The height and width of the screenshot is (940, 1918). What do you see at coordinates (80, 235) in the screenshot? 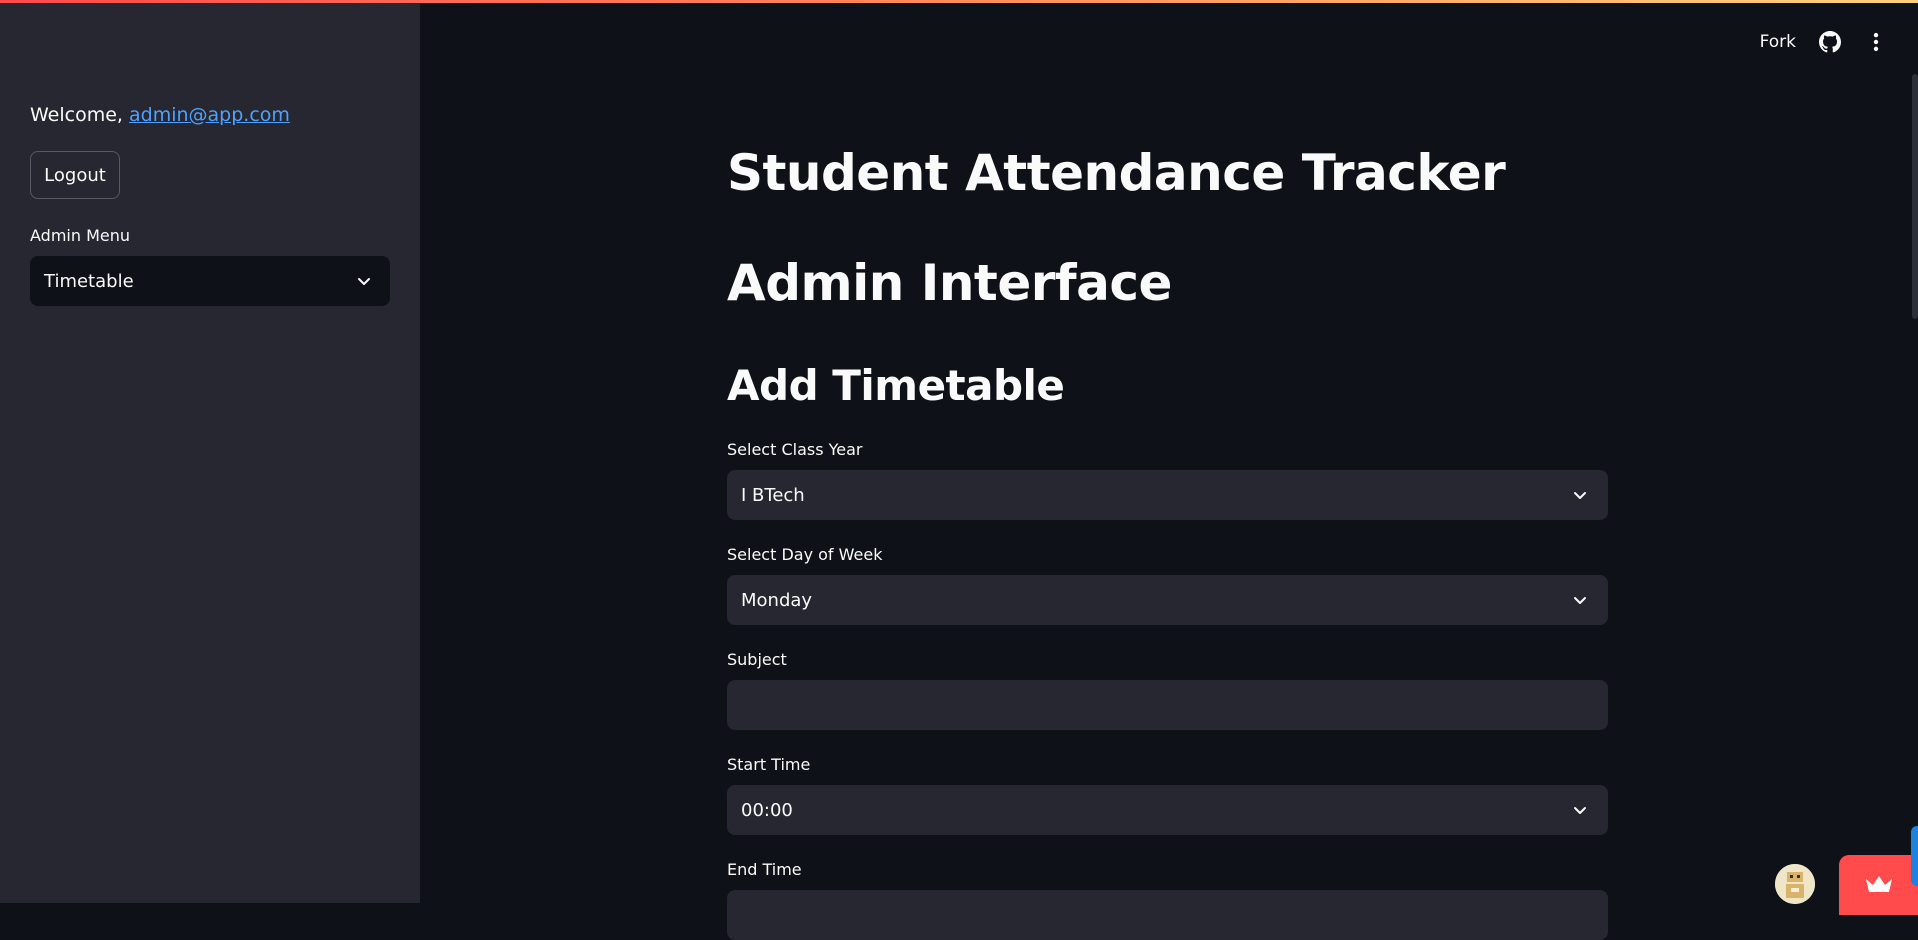
I see `admin-menu-label: Admin Menu` at bounding box center [80, 235].